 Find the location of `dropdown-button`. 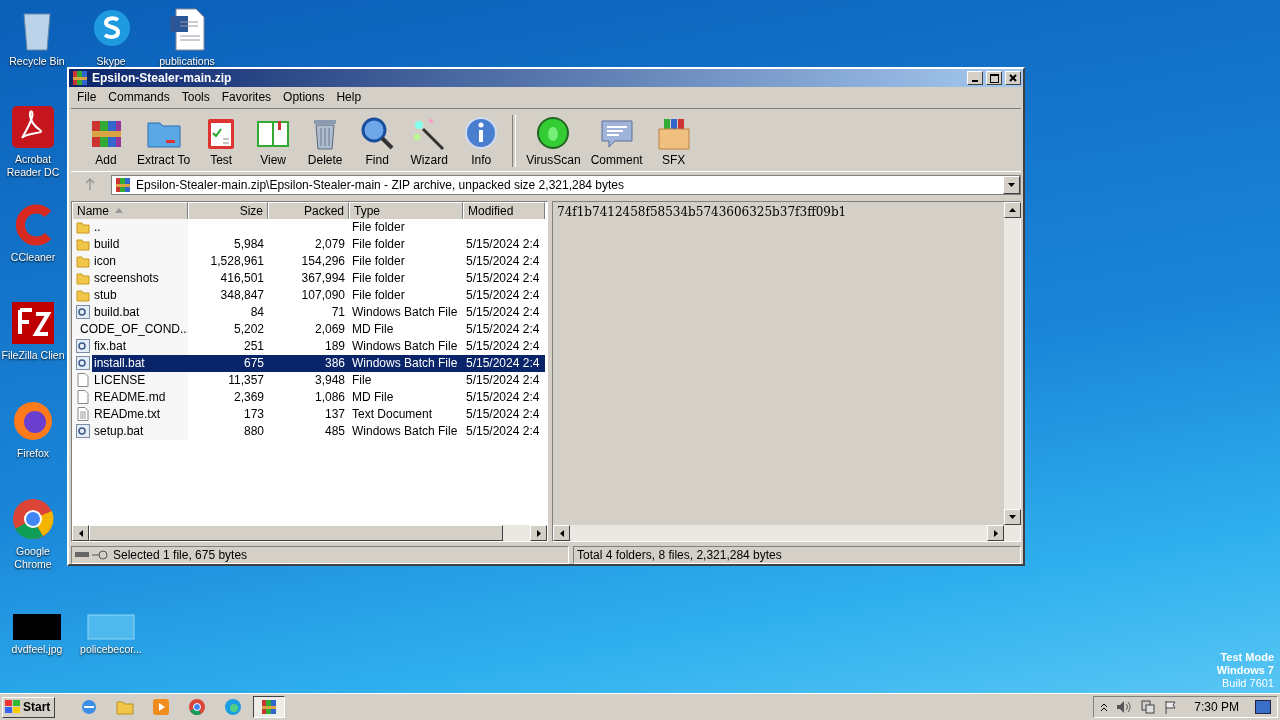

dropdown-button is located at coordinates (1011, 184).